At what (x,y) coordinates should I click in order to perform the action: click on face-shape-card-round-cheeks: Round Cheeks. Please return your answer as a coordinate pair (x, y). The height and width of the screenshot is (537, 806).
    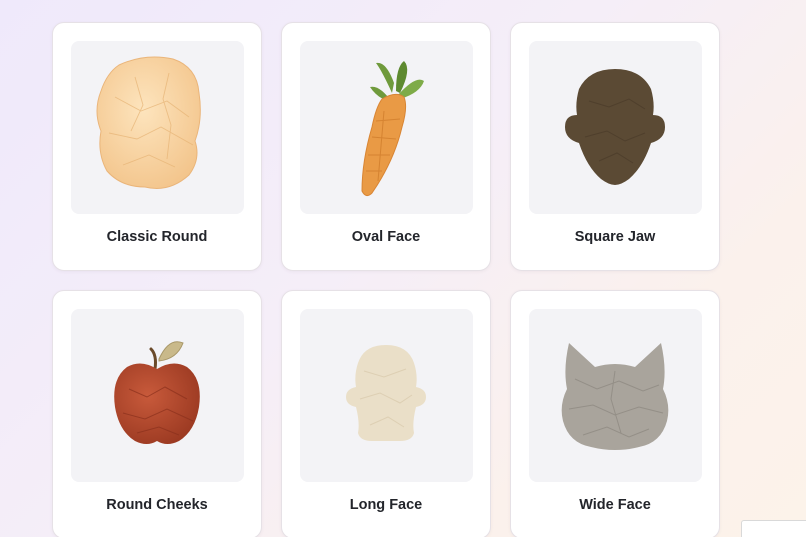
    Looking at the image, I should click on (157, 413).